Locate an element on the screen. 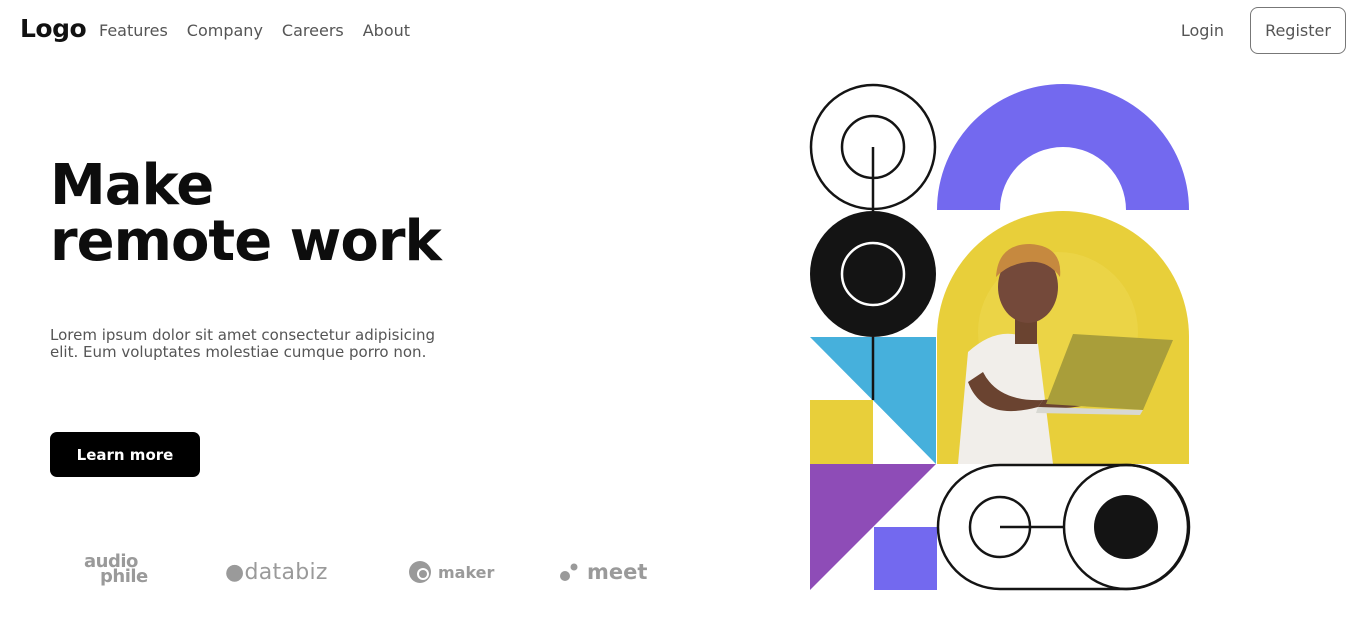  toggle-pill-icon is located at coordinates (1063, 527).